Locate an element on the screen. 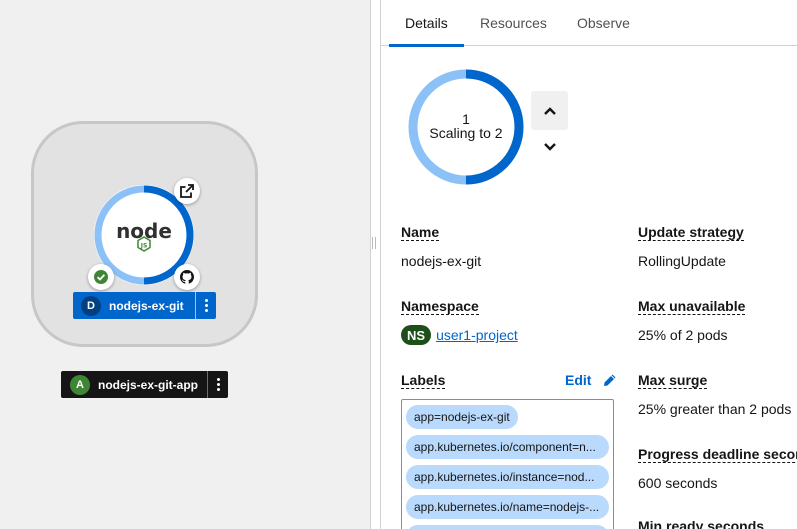 The image size is (797, 529). max-surge-label: Max surge is located at coordinates (673, 380).